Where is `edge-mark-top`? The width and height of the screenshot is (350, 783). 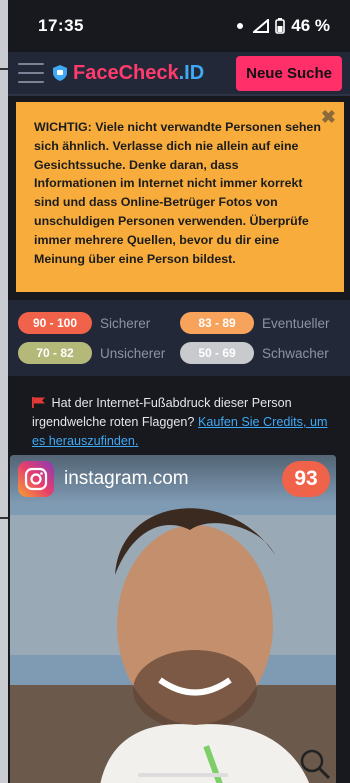
edge-mark-top is located at coordinates (4, 69).